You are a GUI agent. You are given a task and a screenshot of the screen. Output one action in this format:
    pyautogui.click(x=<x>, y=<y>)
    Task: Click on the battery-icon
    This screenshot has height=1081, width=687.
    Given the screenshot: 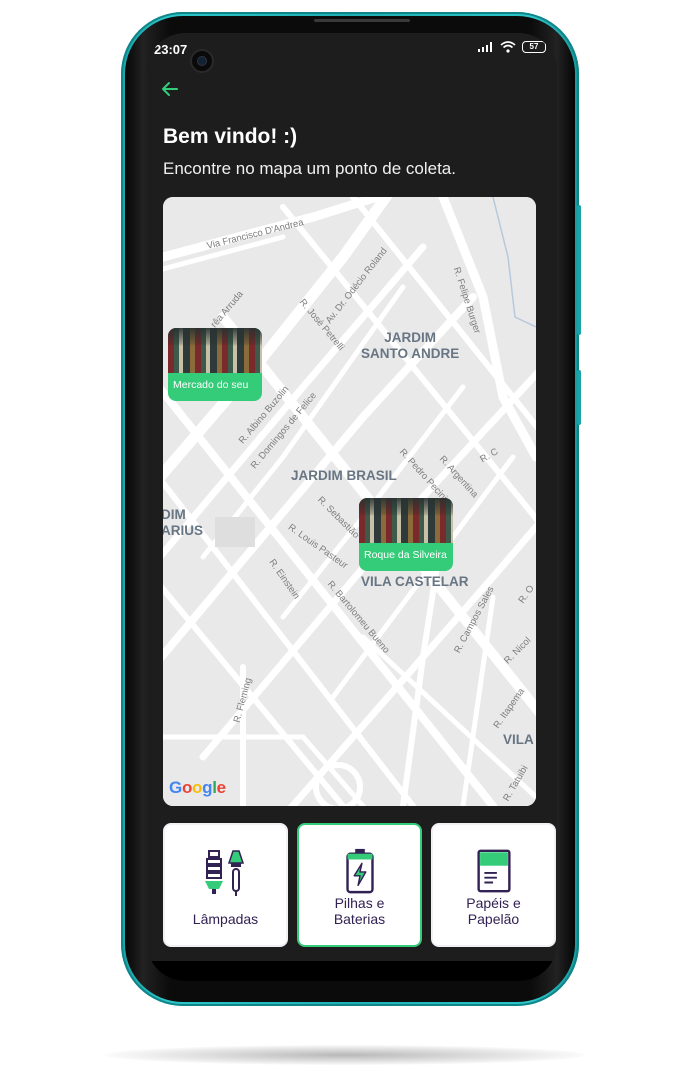 What is the action you would take?
    pyautogui.click(x=359, y=871)
    